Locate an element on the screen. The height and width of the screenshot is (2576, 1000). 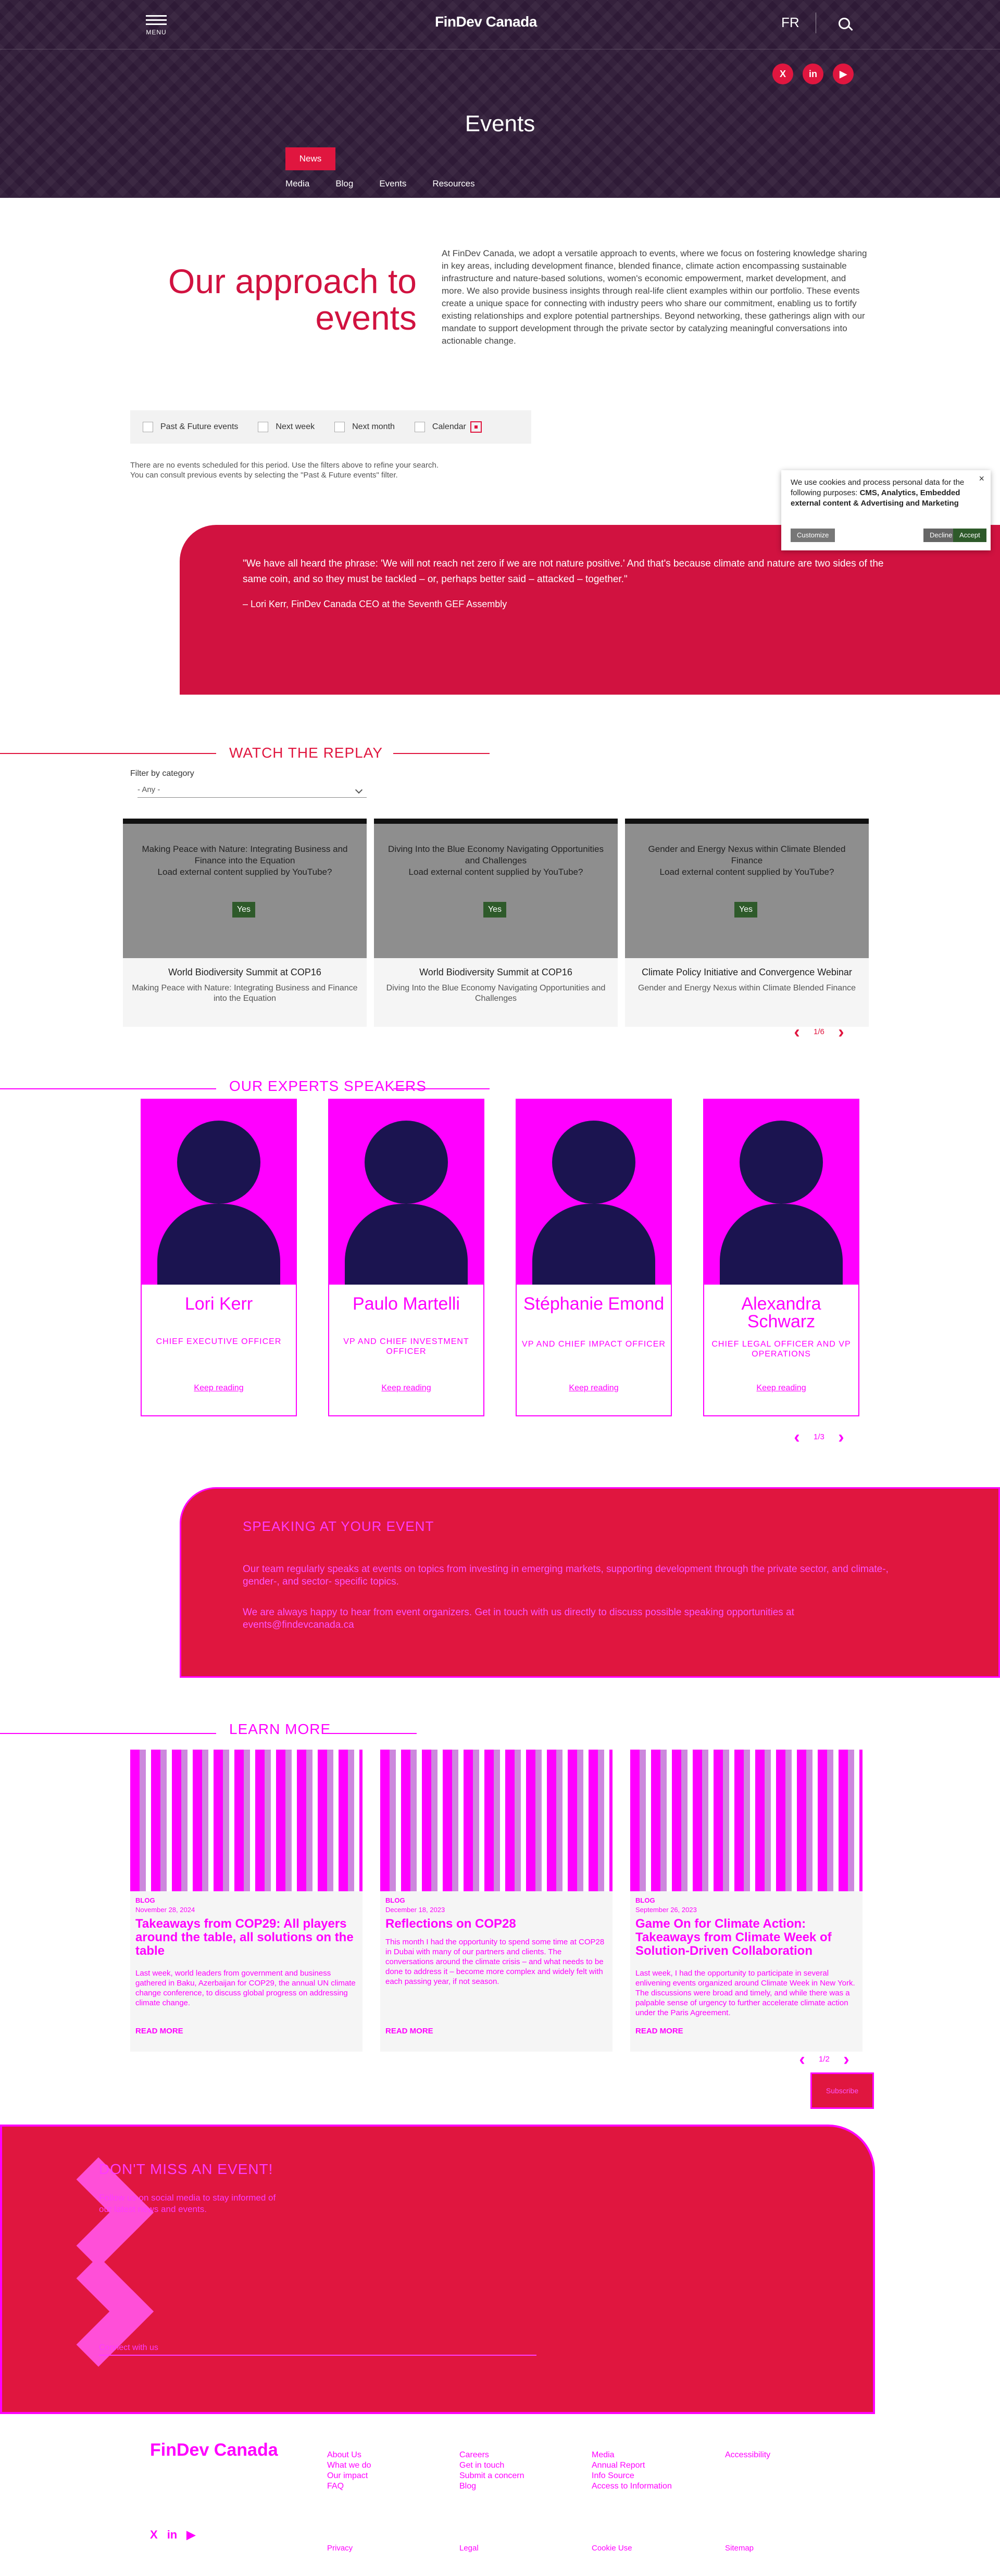
footer-link: Media is located at coordinates (632, 2455).